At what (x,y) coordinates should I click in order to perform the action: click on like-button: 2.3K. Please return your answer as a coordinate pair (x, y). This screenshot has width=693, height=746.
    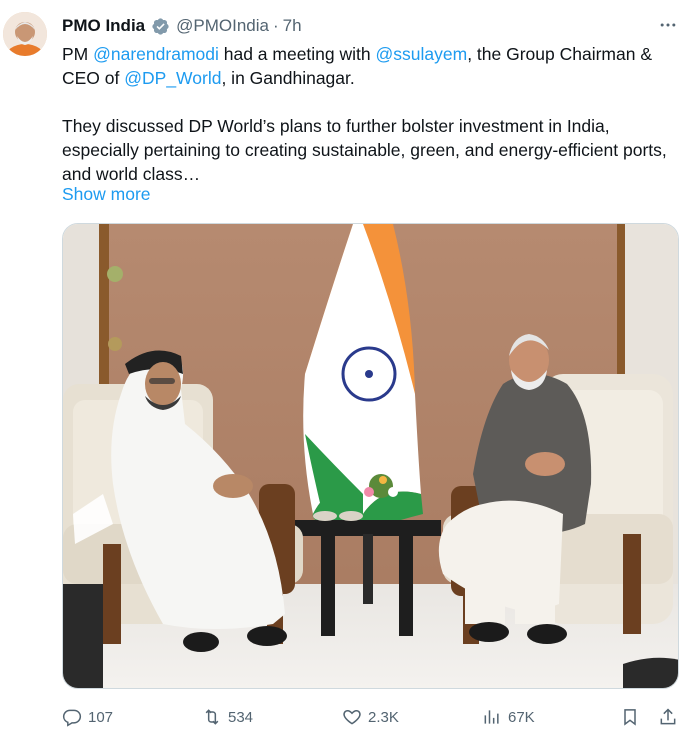
    Looking at the image, I should click on (370, 717).